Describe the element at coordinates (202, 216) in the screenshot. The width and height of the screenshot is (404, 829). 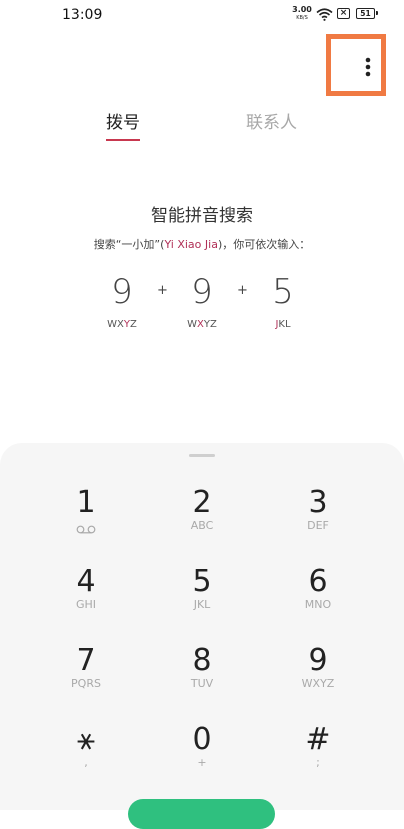
I see `hint-title: 智能拼音搜索` at that location.